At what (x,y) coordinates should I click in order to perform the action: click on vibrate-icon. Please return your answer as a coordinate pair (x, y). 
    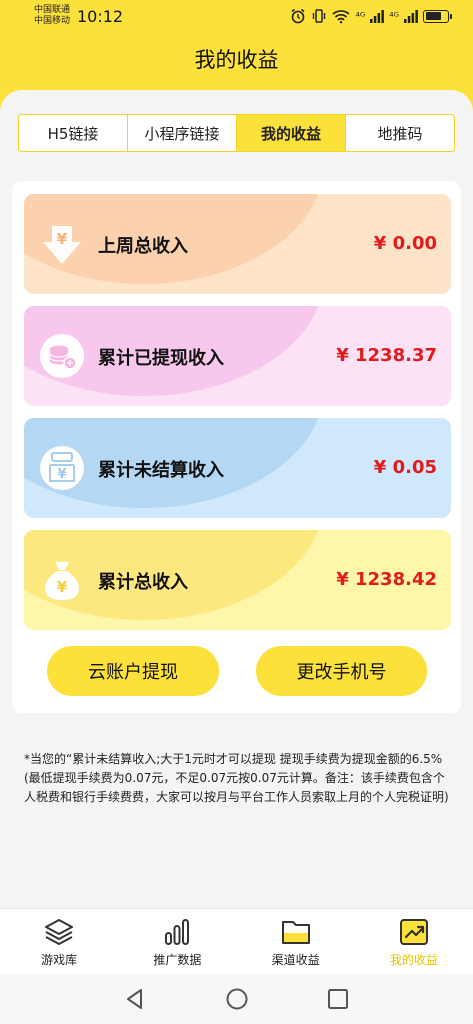
    Looking at the image, I should click on (319, 16).